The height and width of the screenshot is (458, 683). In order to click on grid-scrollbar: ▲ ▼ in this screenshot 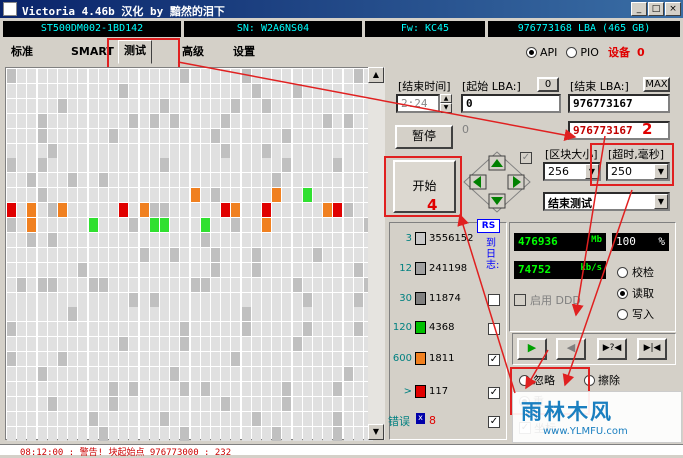, I will do `click(376, 253)`.